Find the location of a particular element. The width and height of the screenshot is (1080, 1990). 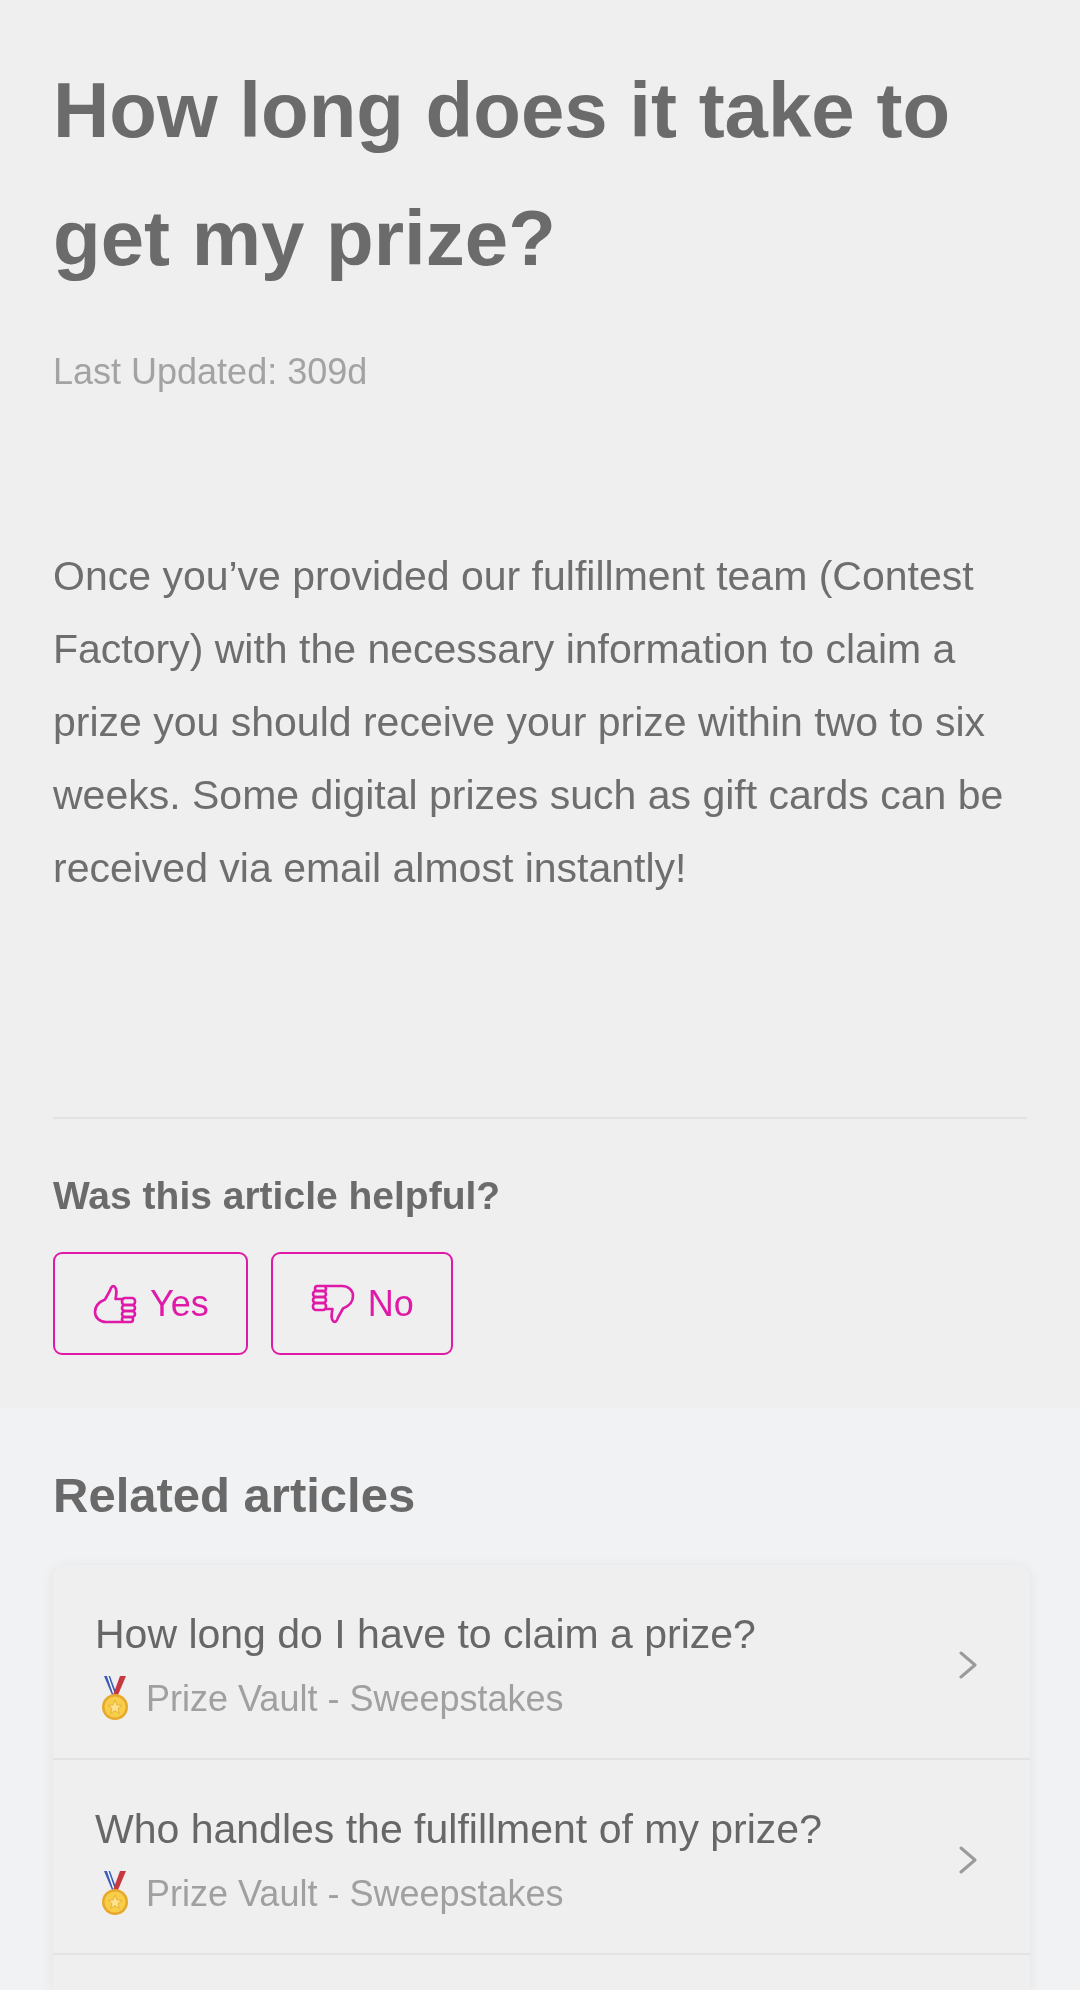

related-article-item: Who handles the fulfillment of my prize? Prize Vault - Sweepstakes is located at coordinates (541, 1857).